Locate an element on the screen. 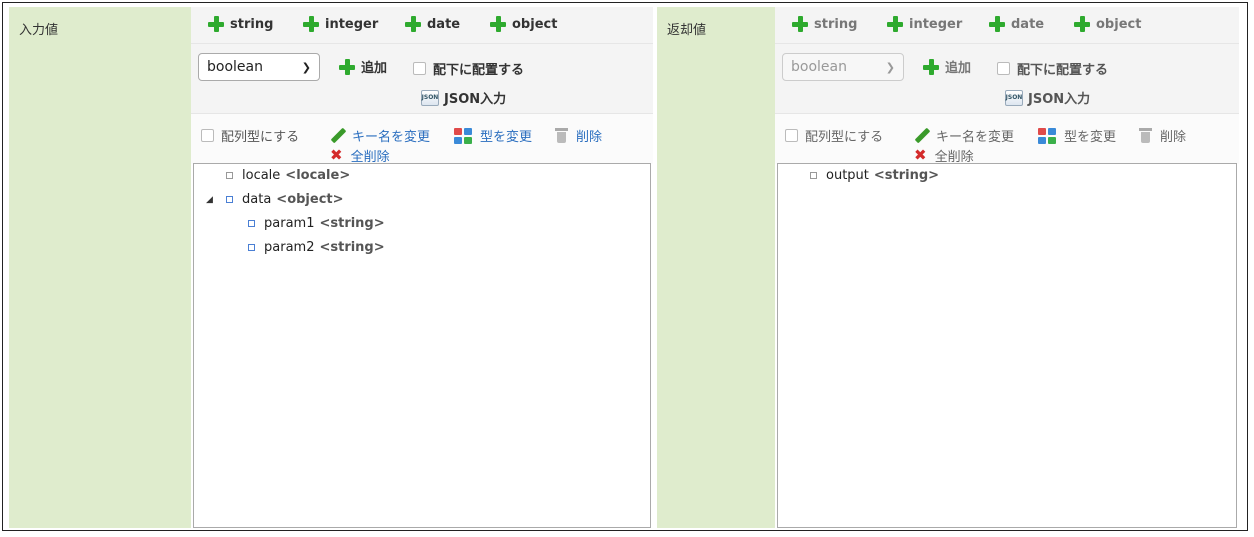  output-delete-button: 削除 is located at coordinates (1162, 135).